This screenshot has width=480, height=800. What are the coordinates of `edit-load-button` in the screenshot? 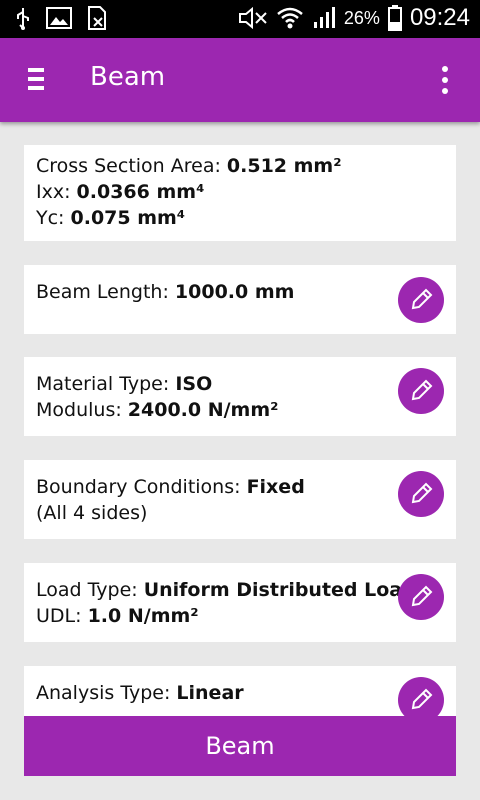 It's located at (421, 597).